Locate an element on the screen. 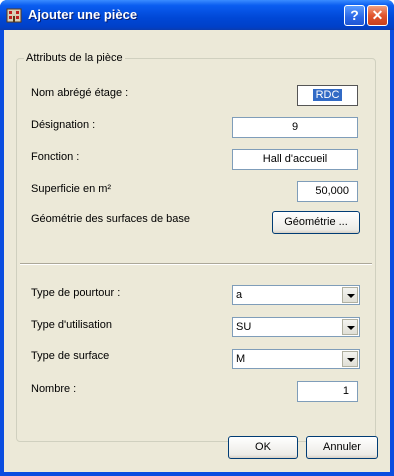  pourtour-label: Type de pourtour : is located at coordinates (76, 293).